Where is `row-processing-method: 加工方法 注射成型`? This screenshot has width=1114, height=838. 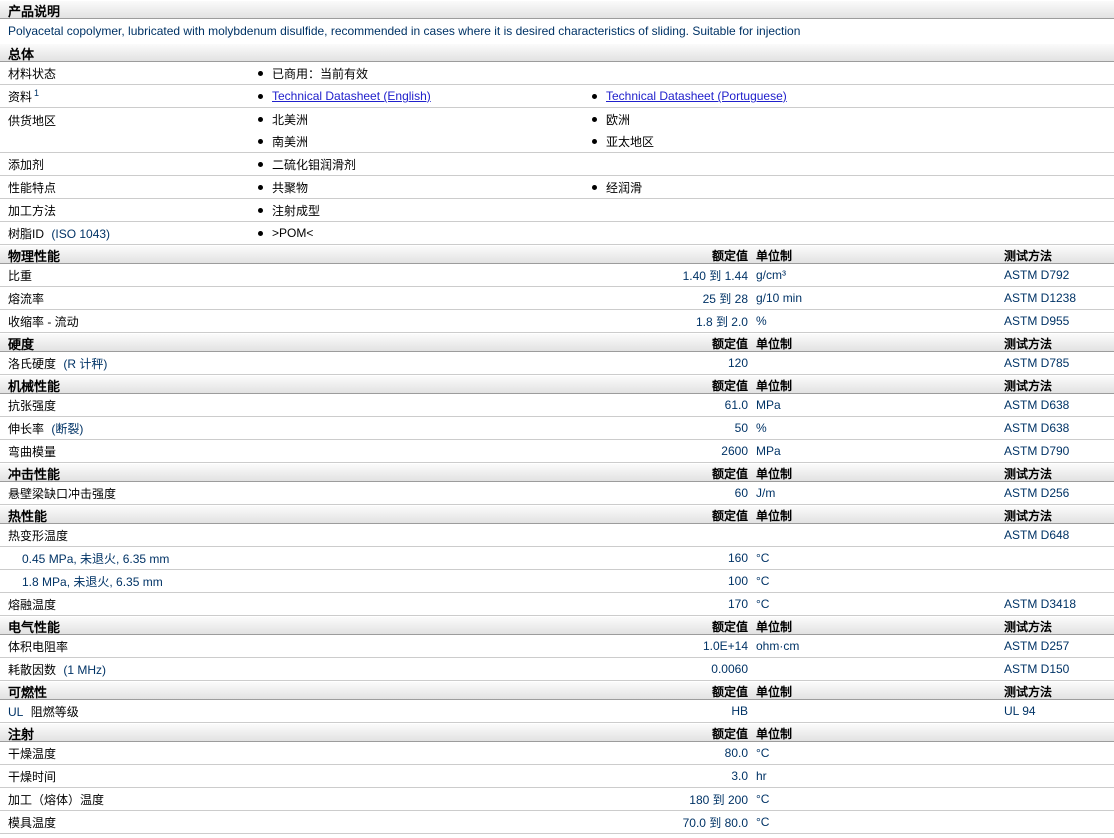 row-processing-method: 加工方法 注射成型 is located at coordinates (557, 210).